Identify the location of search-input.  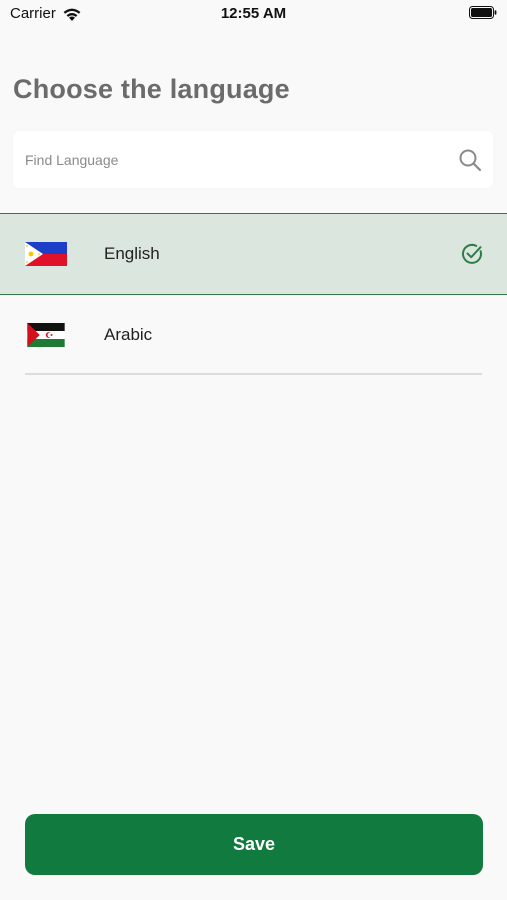
(235, 159).